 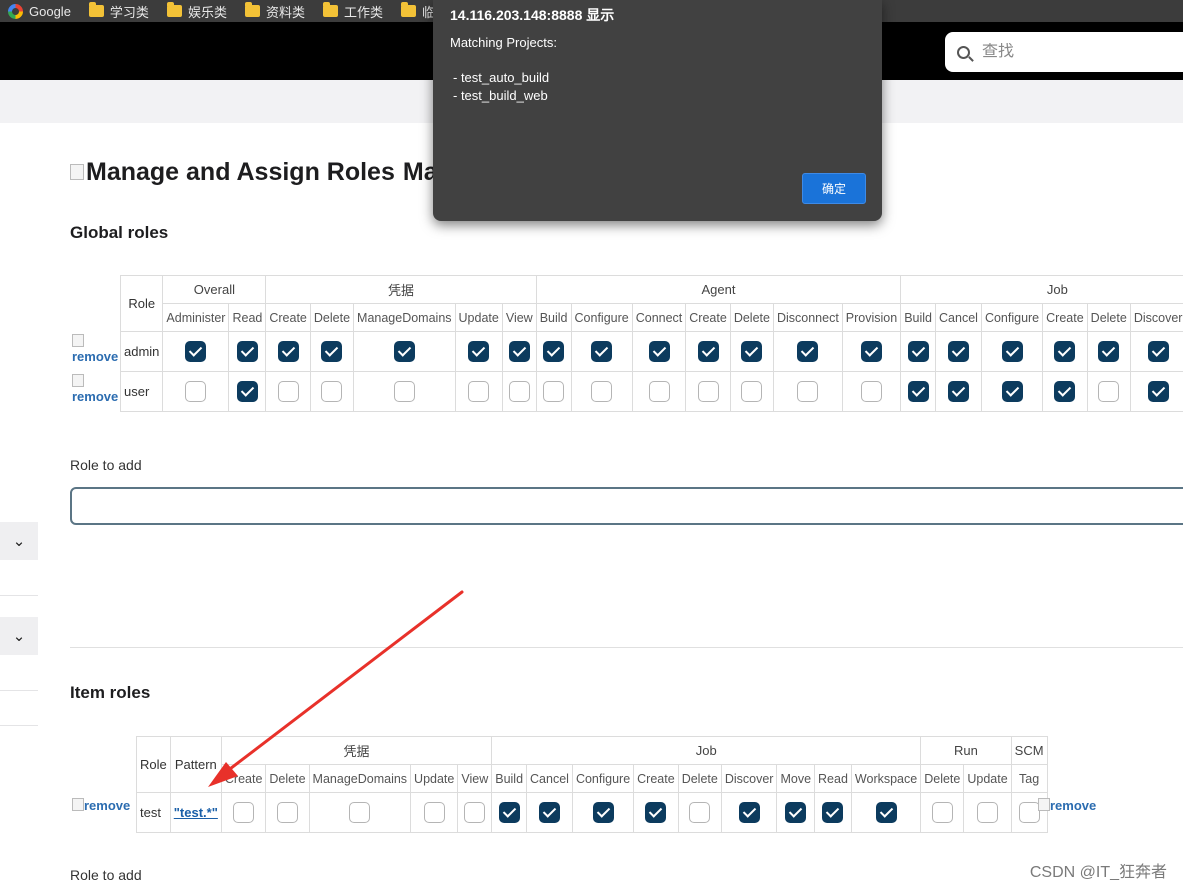 I want to click on permission-header-delete: Delete, so click(x=287, y=778).